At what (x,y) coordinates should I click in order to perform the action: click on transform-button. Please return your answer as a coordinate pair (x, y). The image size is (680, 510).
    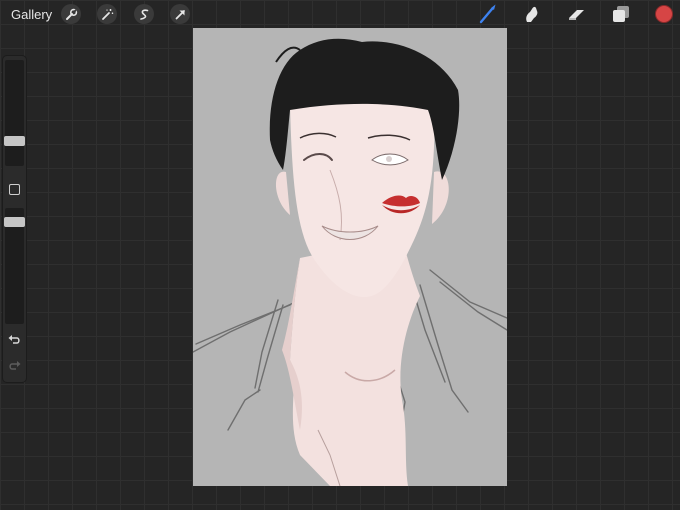
    Looking at the image, I should click on (180, 14).